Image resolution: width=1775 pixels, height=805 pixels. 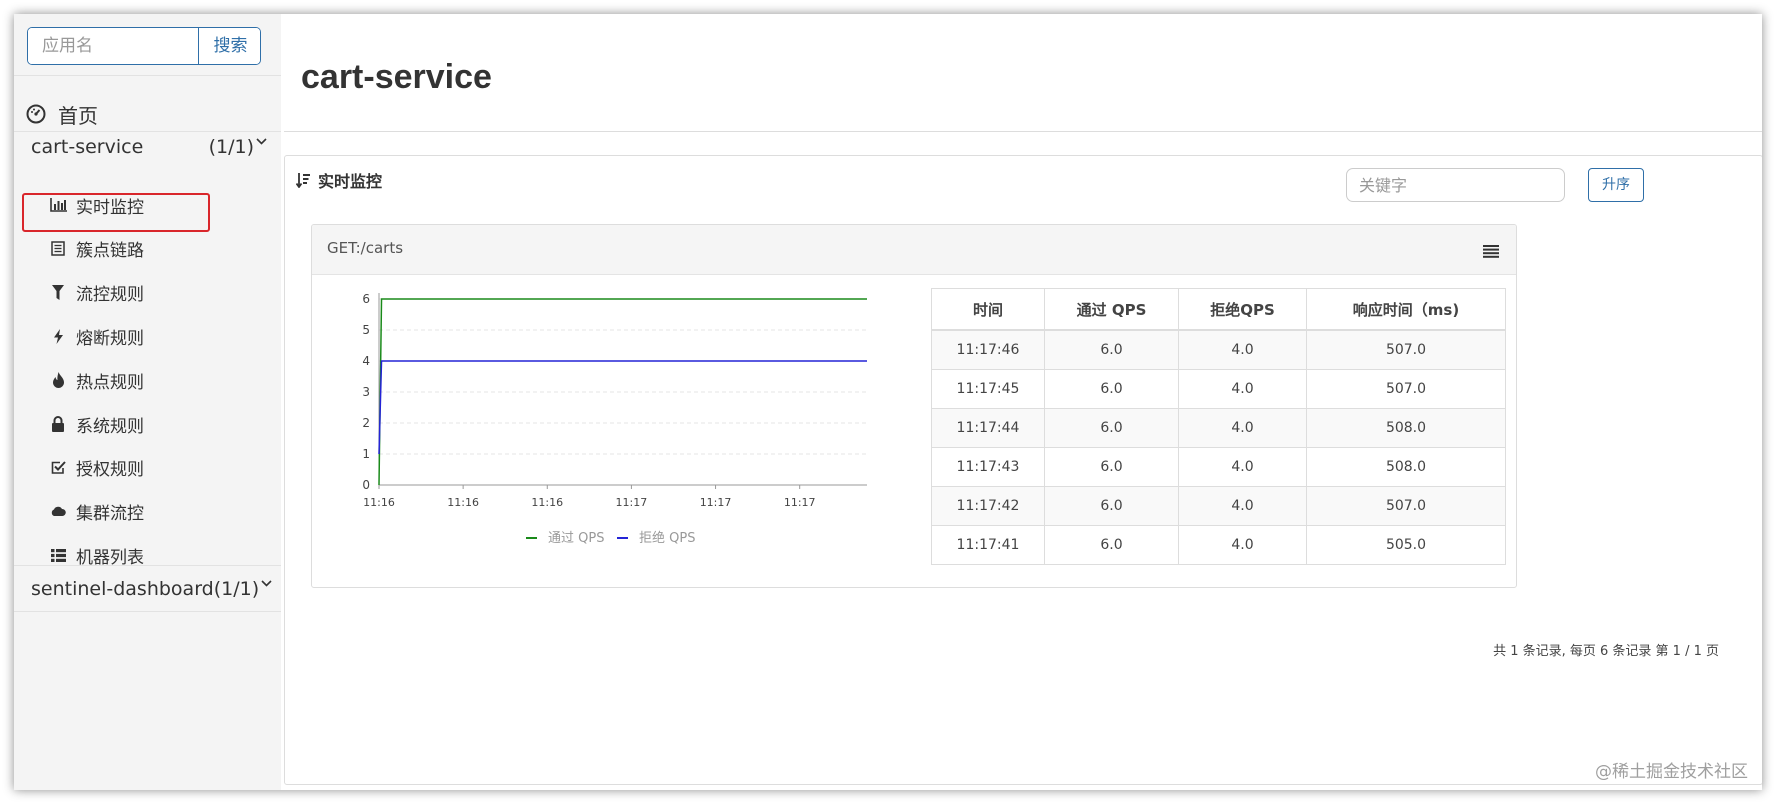 I want to click on column-header: 通过 QPS, so click(x=1111, y=309).